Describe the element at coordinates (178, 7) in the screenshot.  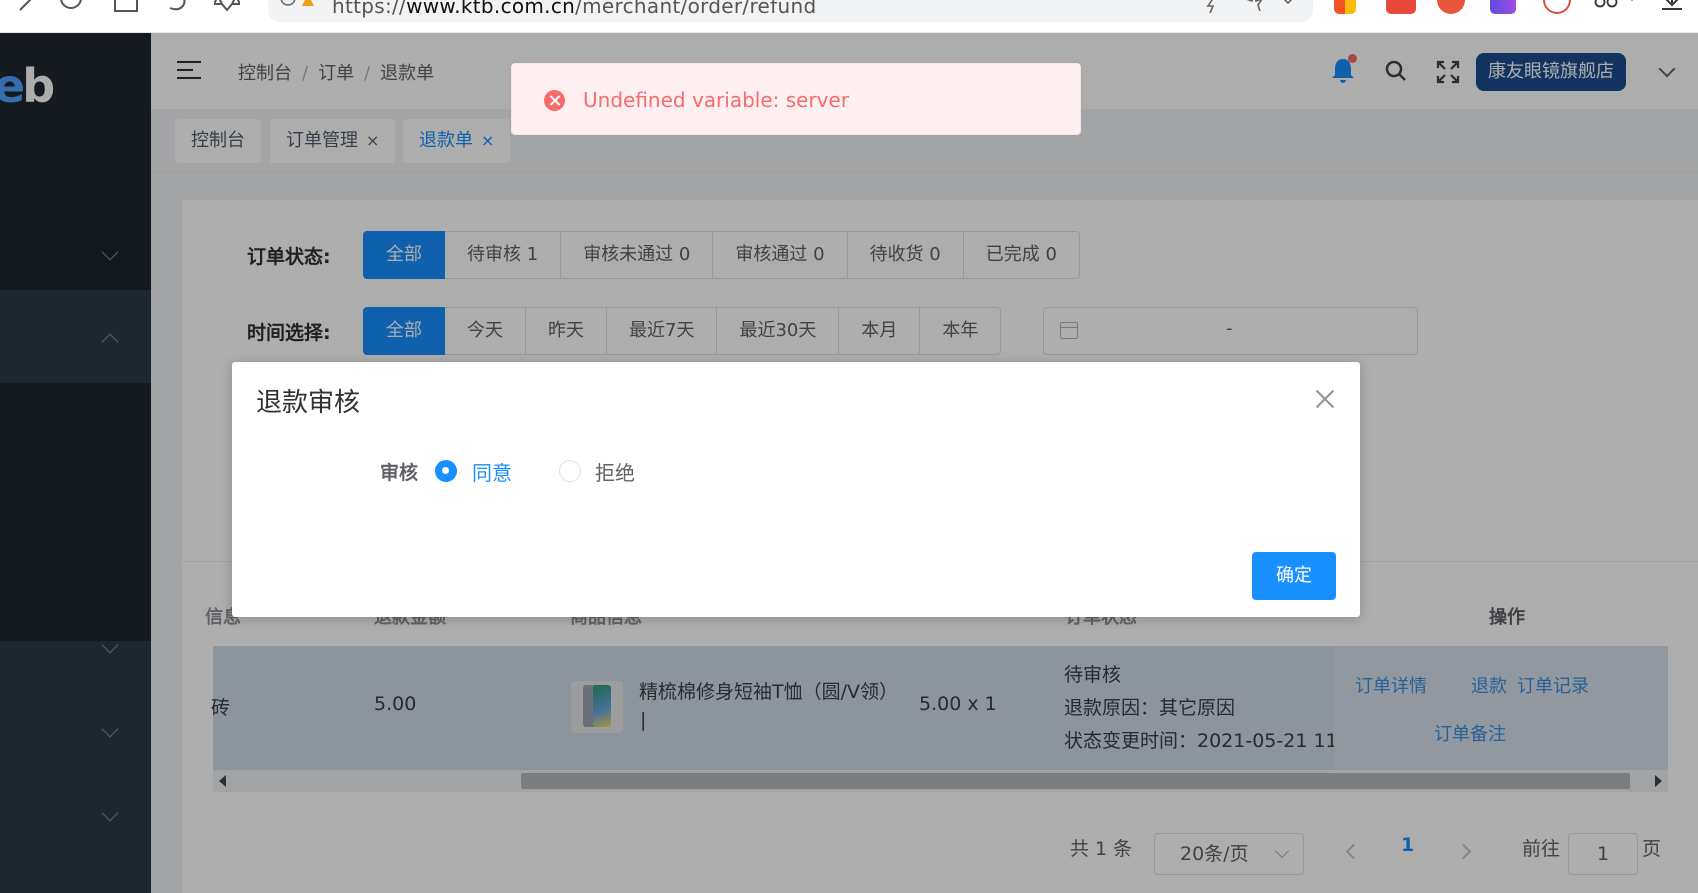
I see `undo-icon` at that location.